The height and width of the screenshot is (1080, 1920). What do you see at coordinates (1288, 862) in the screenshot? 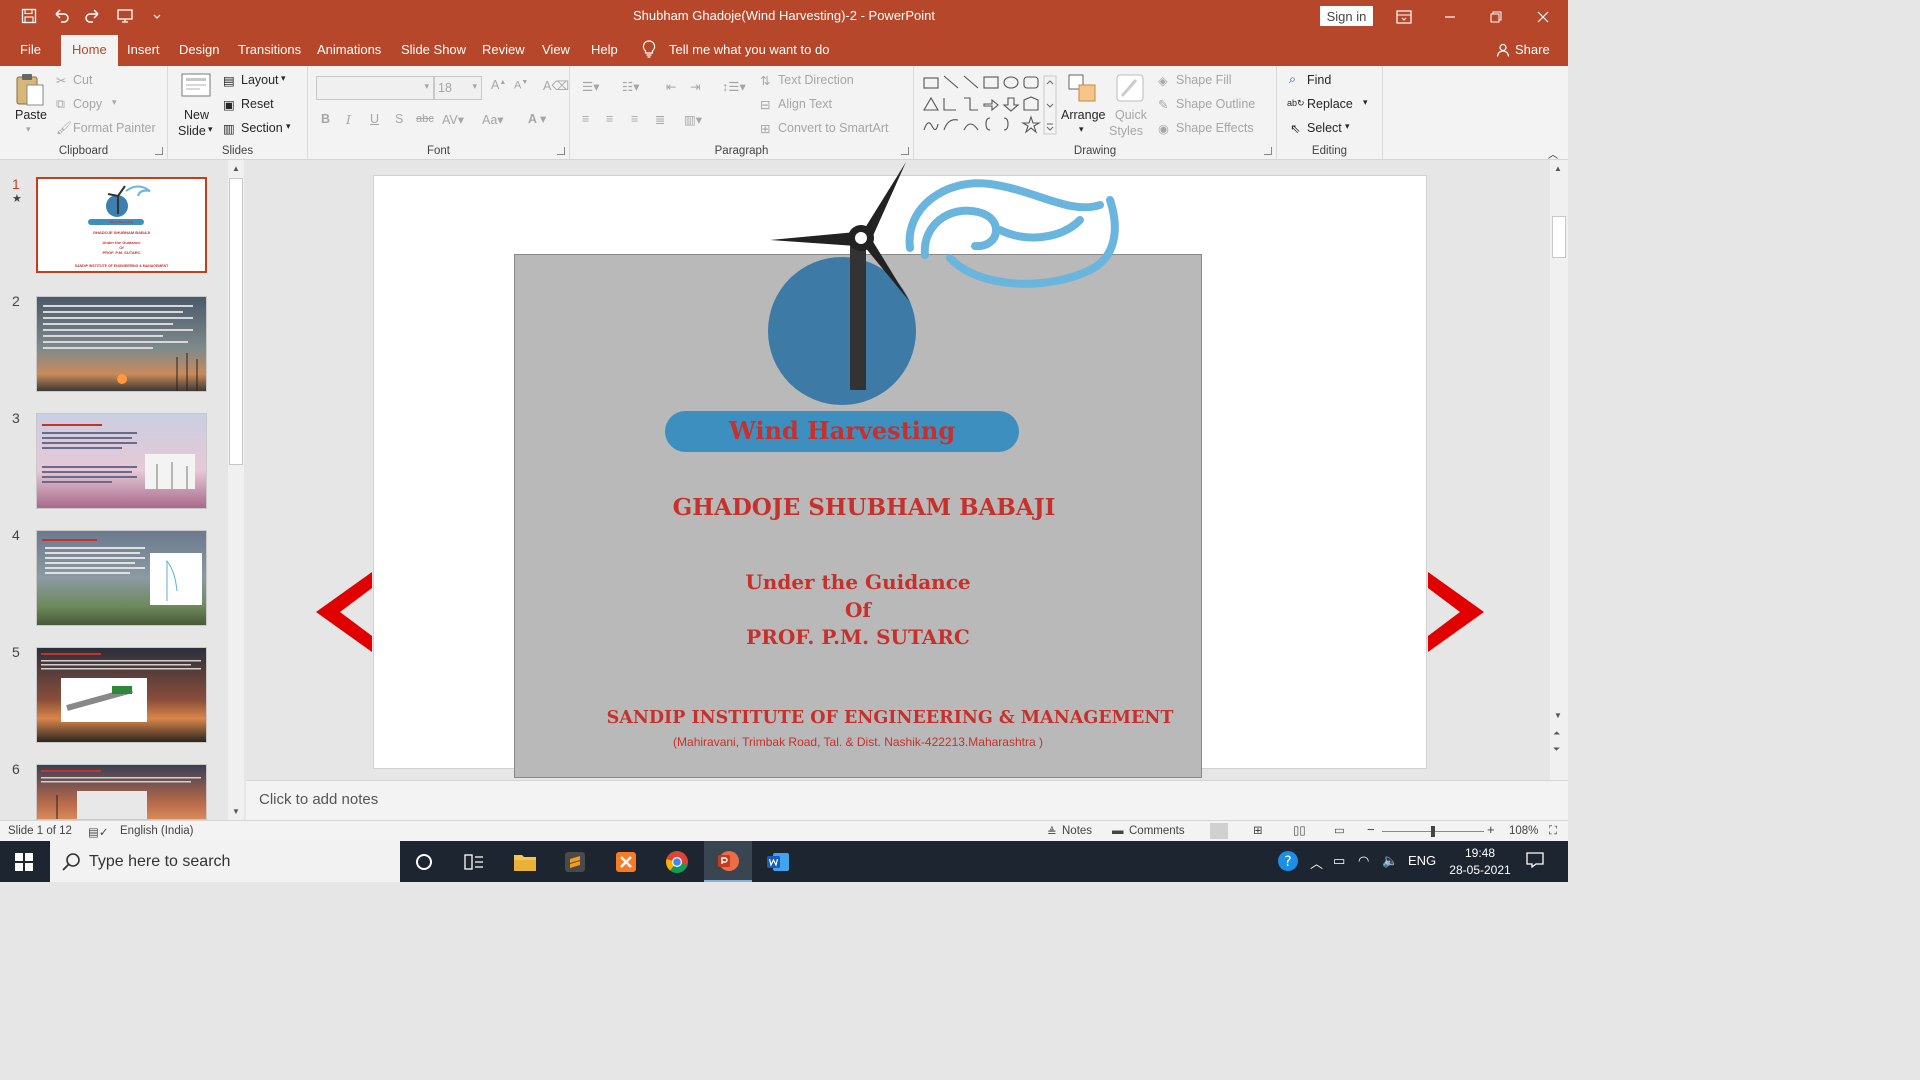
I see `help-icon: ?` at bounding box center [1288, 862].